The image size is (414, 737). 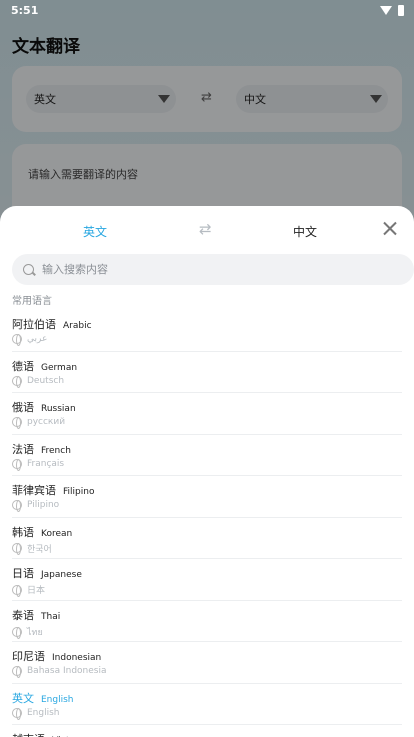 What do you see at coordinates (95, 231) in the screenshot?
I see `tab-source-language: 英文` at bounding box center [95, 231].